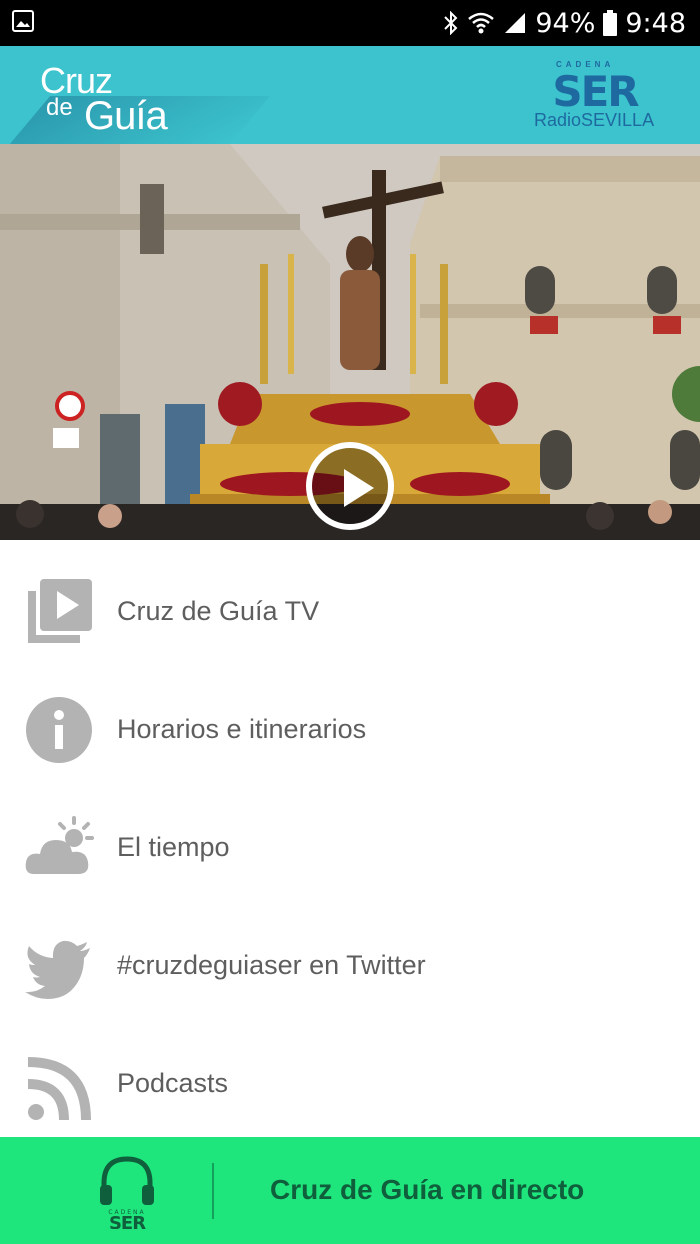 Image resolution: width=700 pixels, height=1244 pixels. What do you see at coordinates (173, 847) in the screenshot?
I see `menu-label: El tiempo` at bounding box center [173, 847].